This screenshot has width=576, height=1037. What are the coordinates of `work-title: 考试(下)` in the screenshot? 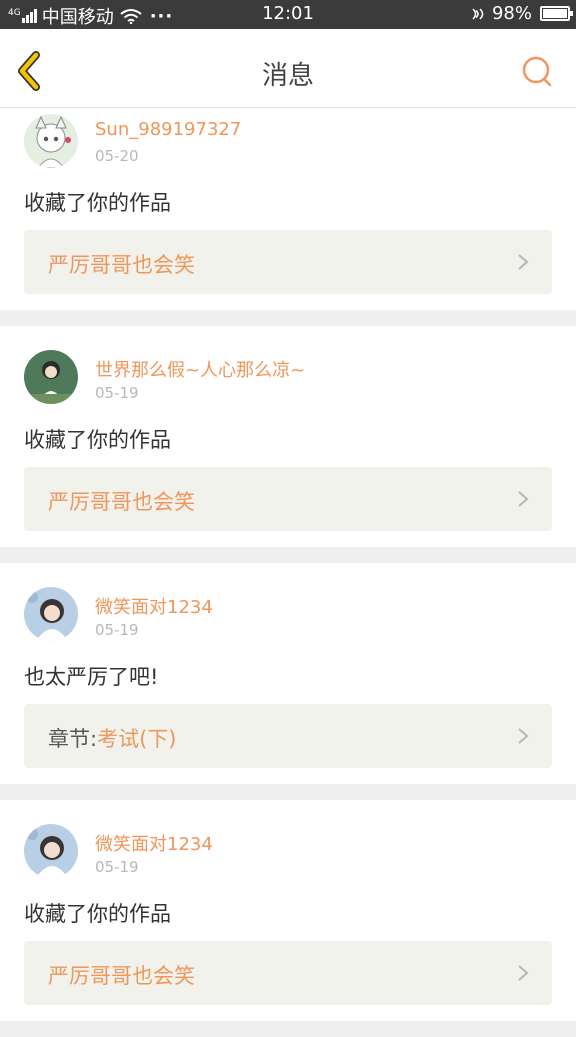 It's located at (137, 739).